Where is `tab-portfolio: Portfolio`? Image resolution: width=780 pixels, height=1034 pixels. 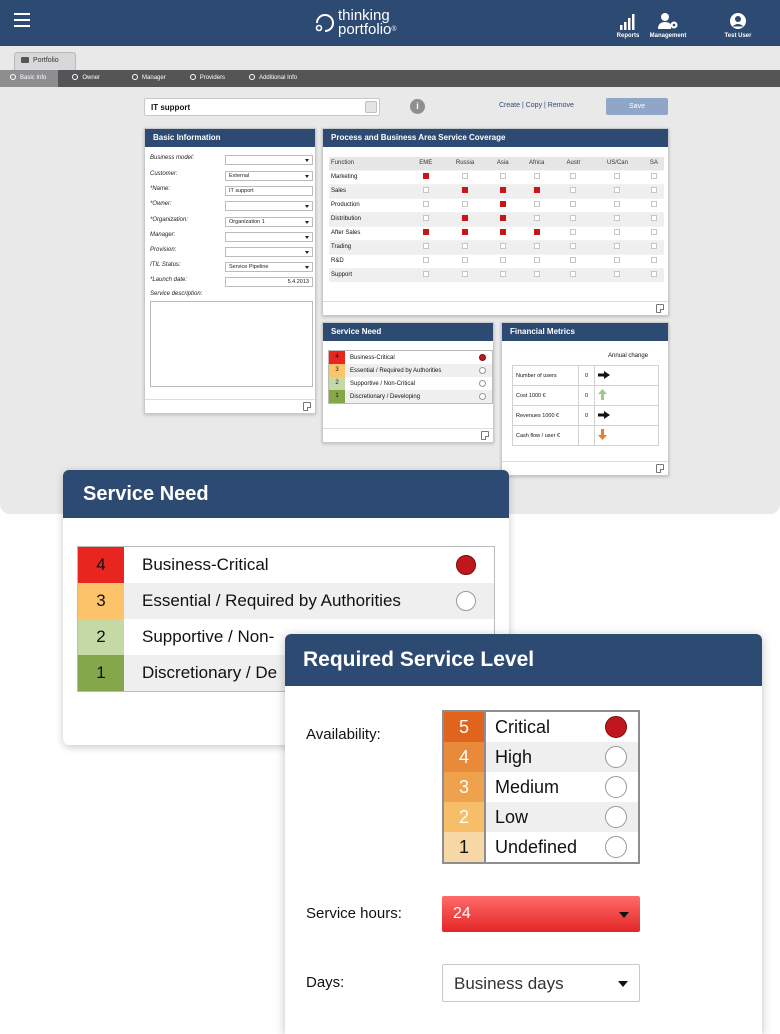
tab-portfolio: Portfolio is located at coordinates (45, 61).